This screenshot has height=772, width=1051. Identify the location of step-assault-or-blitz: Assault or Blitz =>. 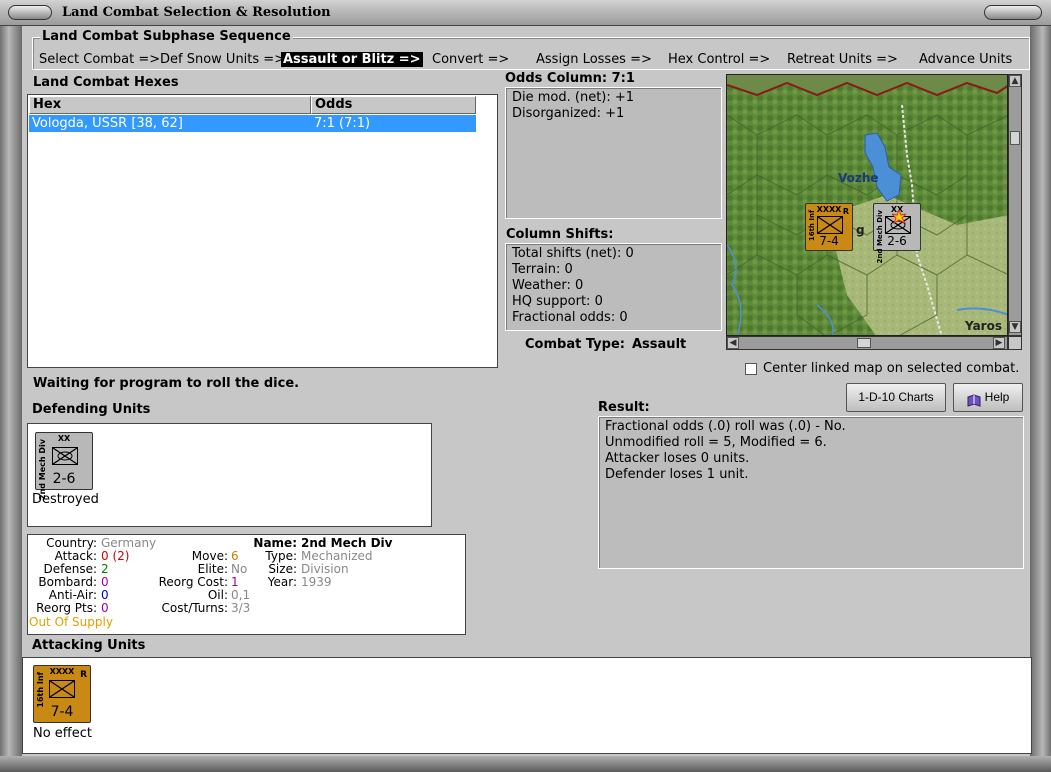
(352, 59).